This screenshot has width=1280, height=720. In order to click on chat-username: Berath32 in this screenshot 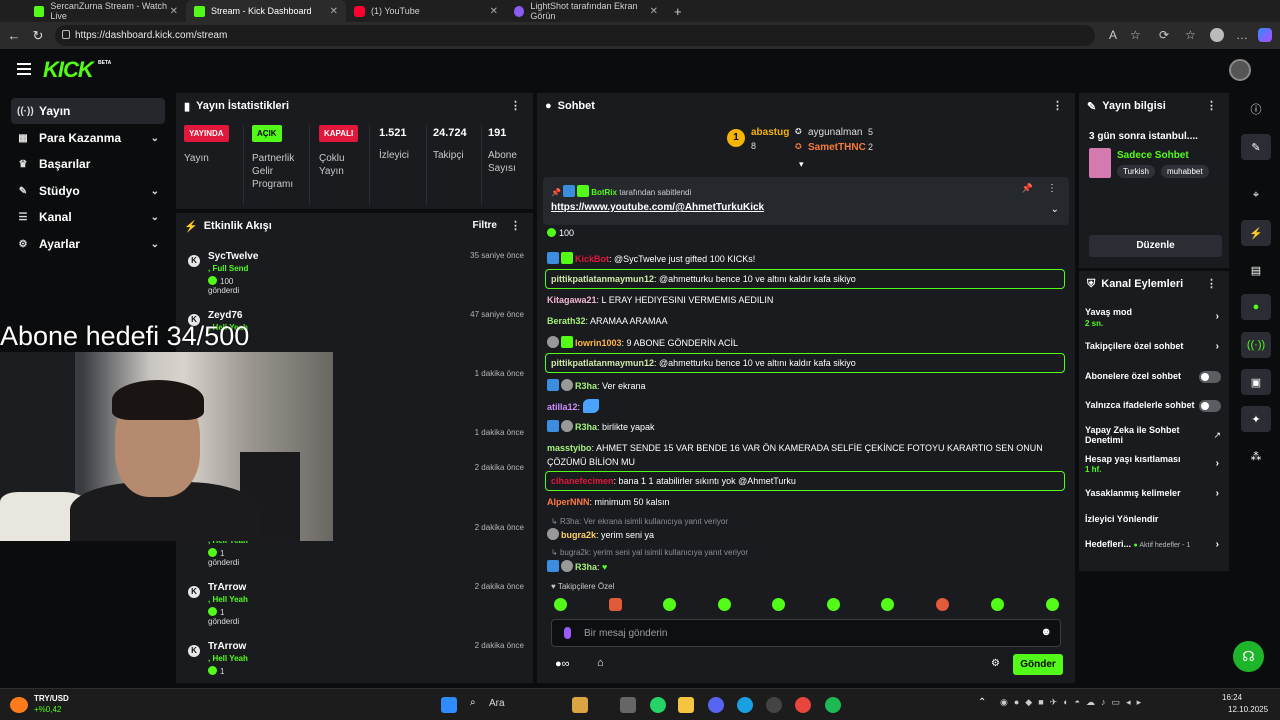, I will do `click(566, 321)`.